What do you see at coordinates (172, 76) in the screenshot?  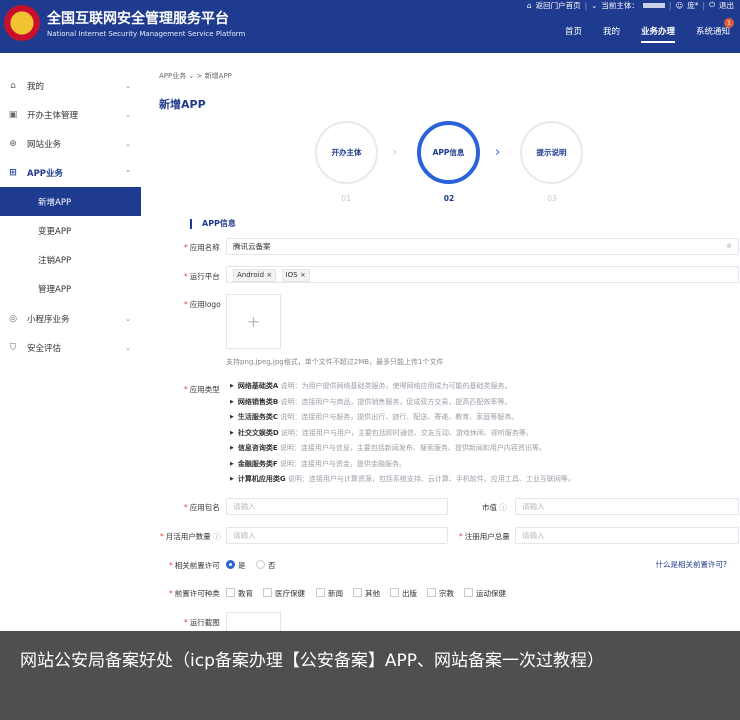 I see `breadcrumb-parent: APP业务` at bounding box center [172, 76].